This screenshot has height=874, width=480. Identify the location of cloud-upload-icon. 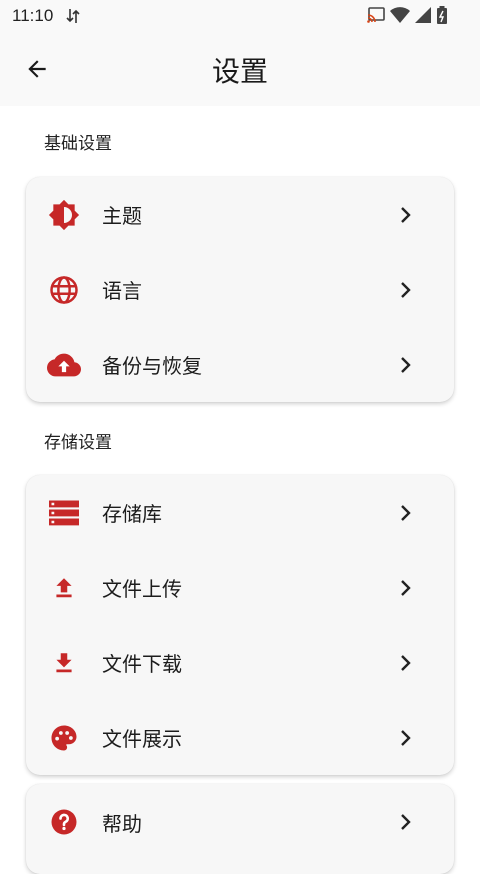
(64, 365).